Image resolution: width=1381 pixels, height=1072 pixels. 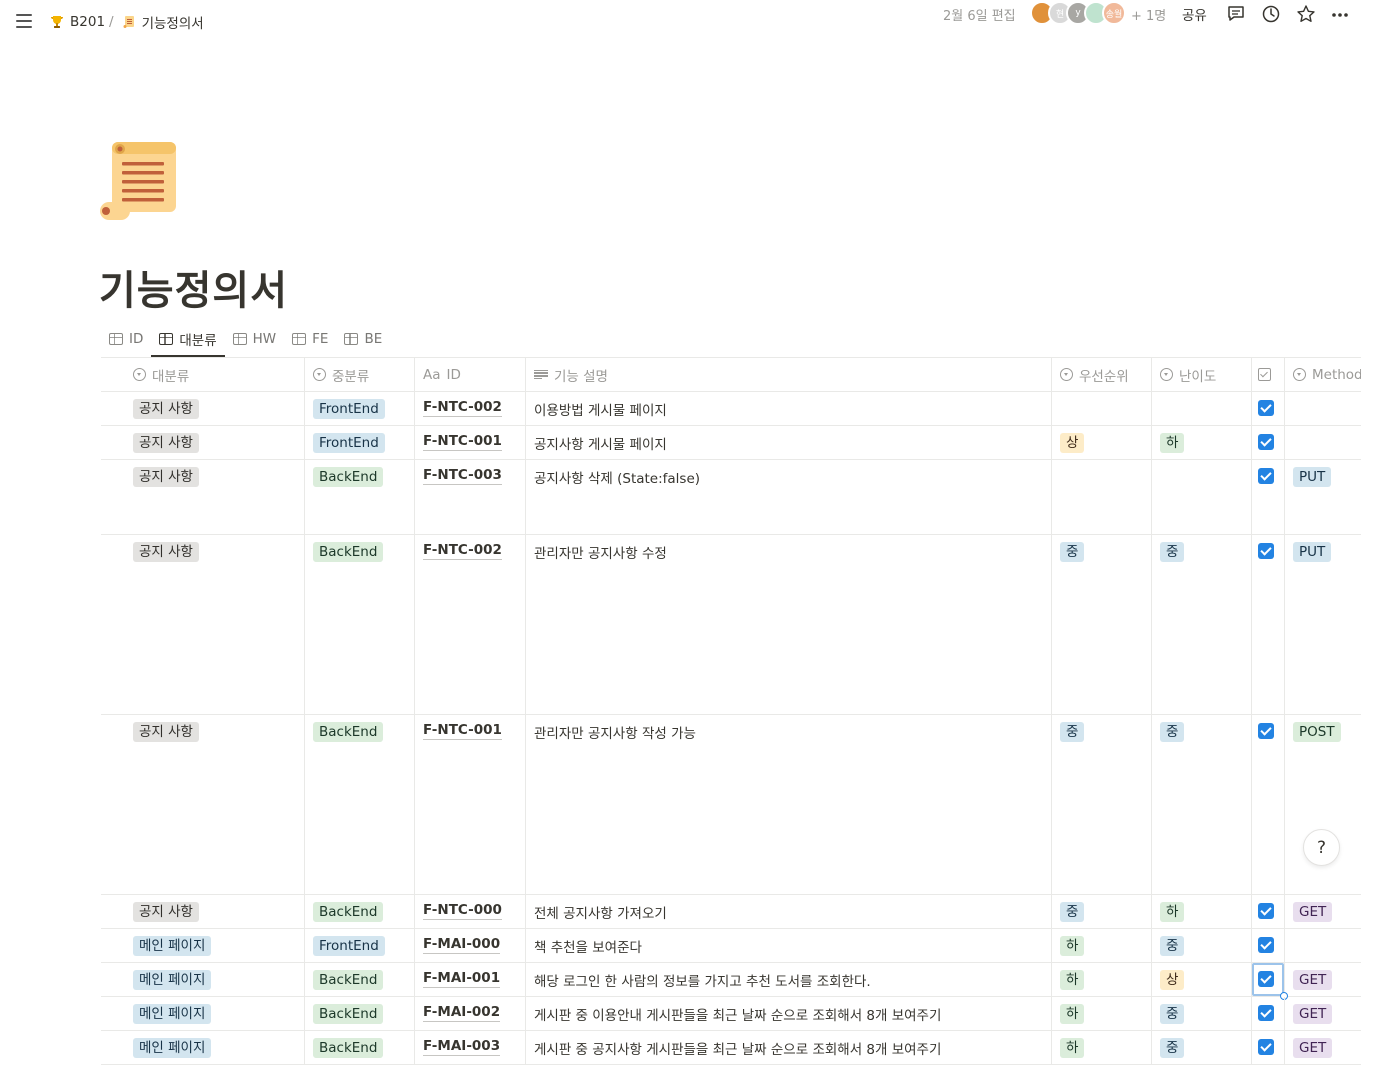 I want to click on tab-4: BE, so click(x=363, y=338).